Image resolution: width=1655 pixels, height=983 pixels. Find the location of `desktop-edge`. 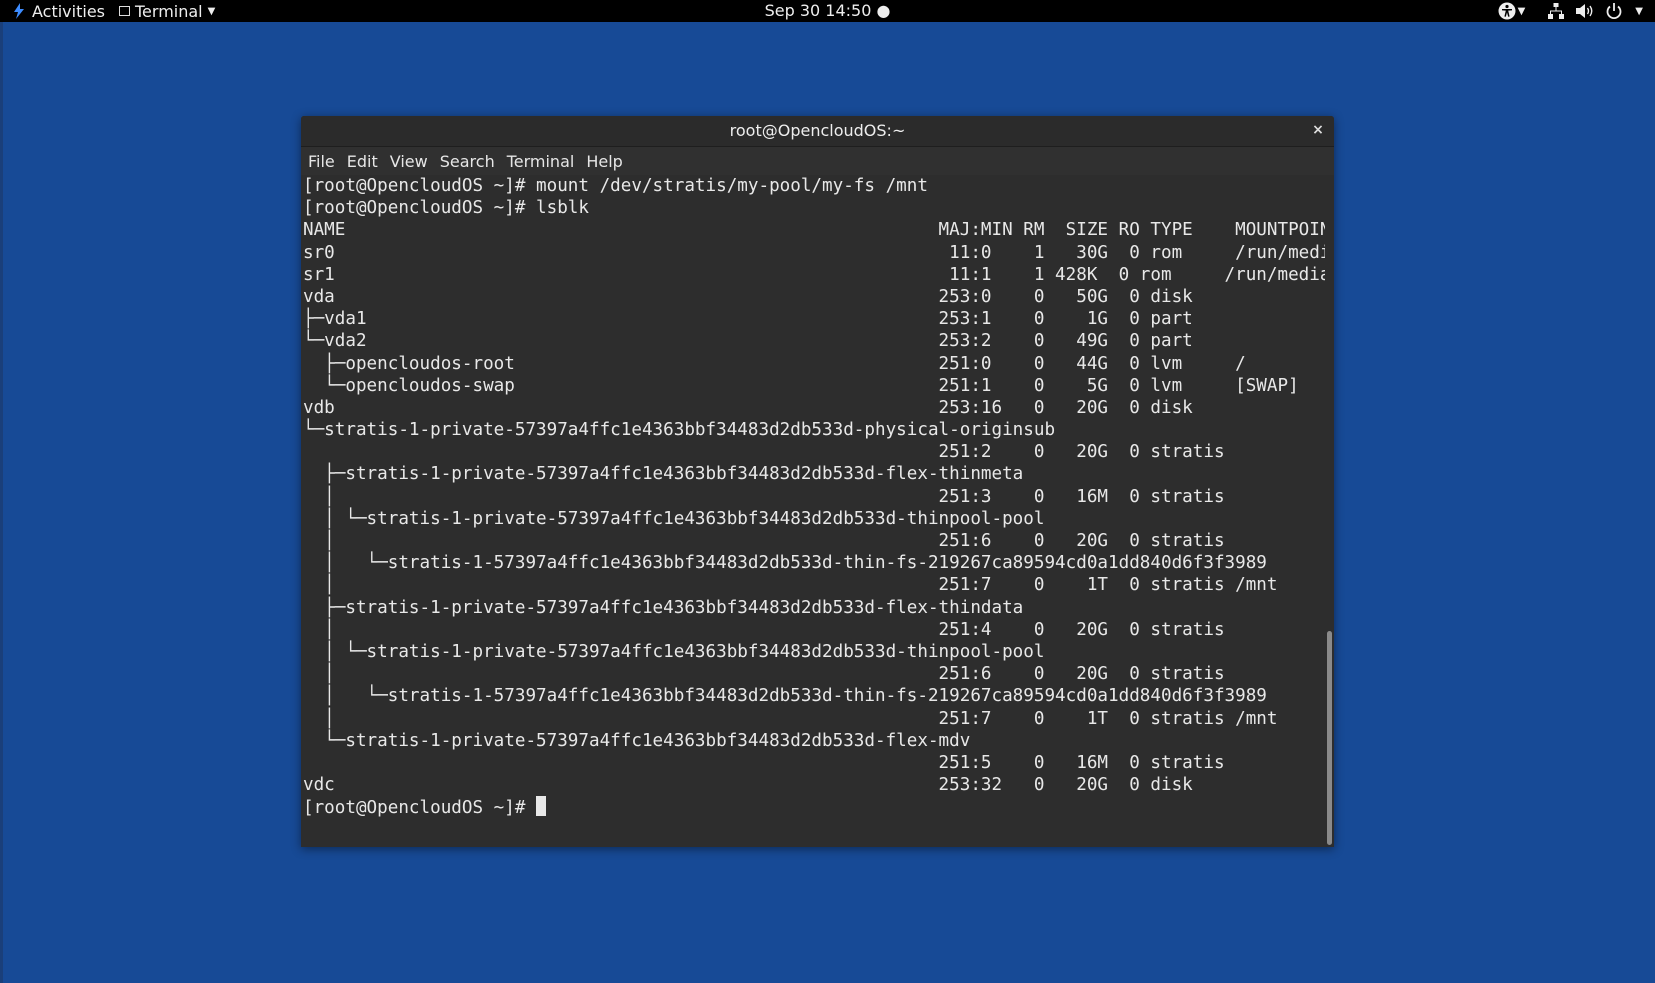

desktop-edge is located at coordinates (1, 502).